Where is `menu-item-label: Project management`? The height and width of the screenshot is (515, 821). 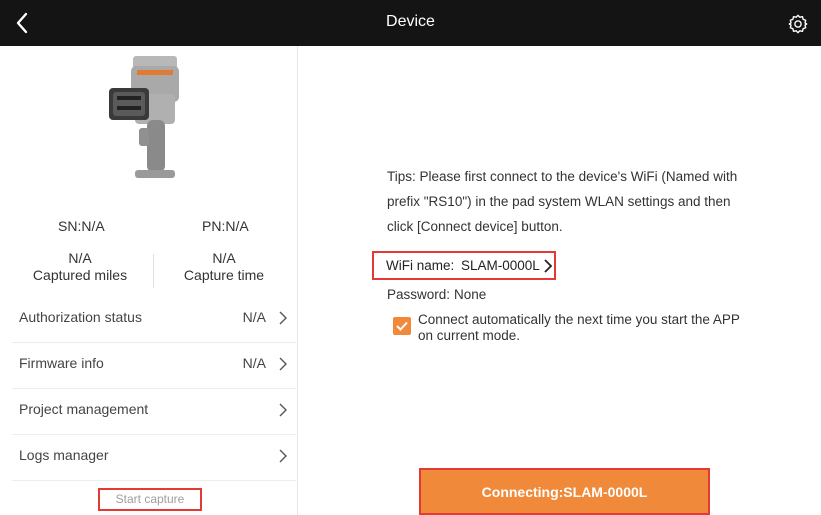 menu-item-label: Project management is located at coordinates (84, 409).